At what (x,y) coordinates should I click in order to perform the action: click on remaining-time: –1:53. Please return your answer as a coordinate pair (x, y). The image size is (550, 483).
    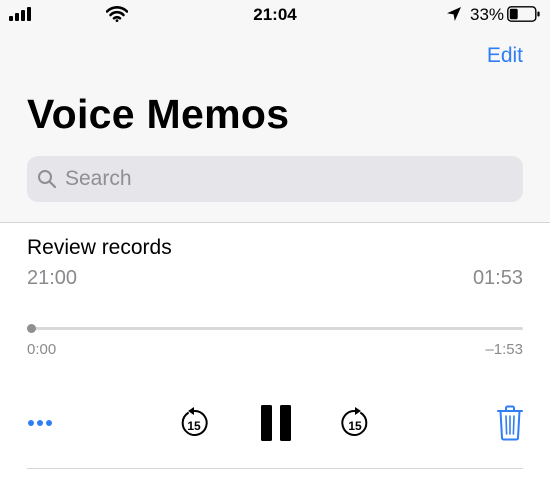
    Looking at the image, I should click on (504, 349).